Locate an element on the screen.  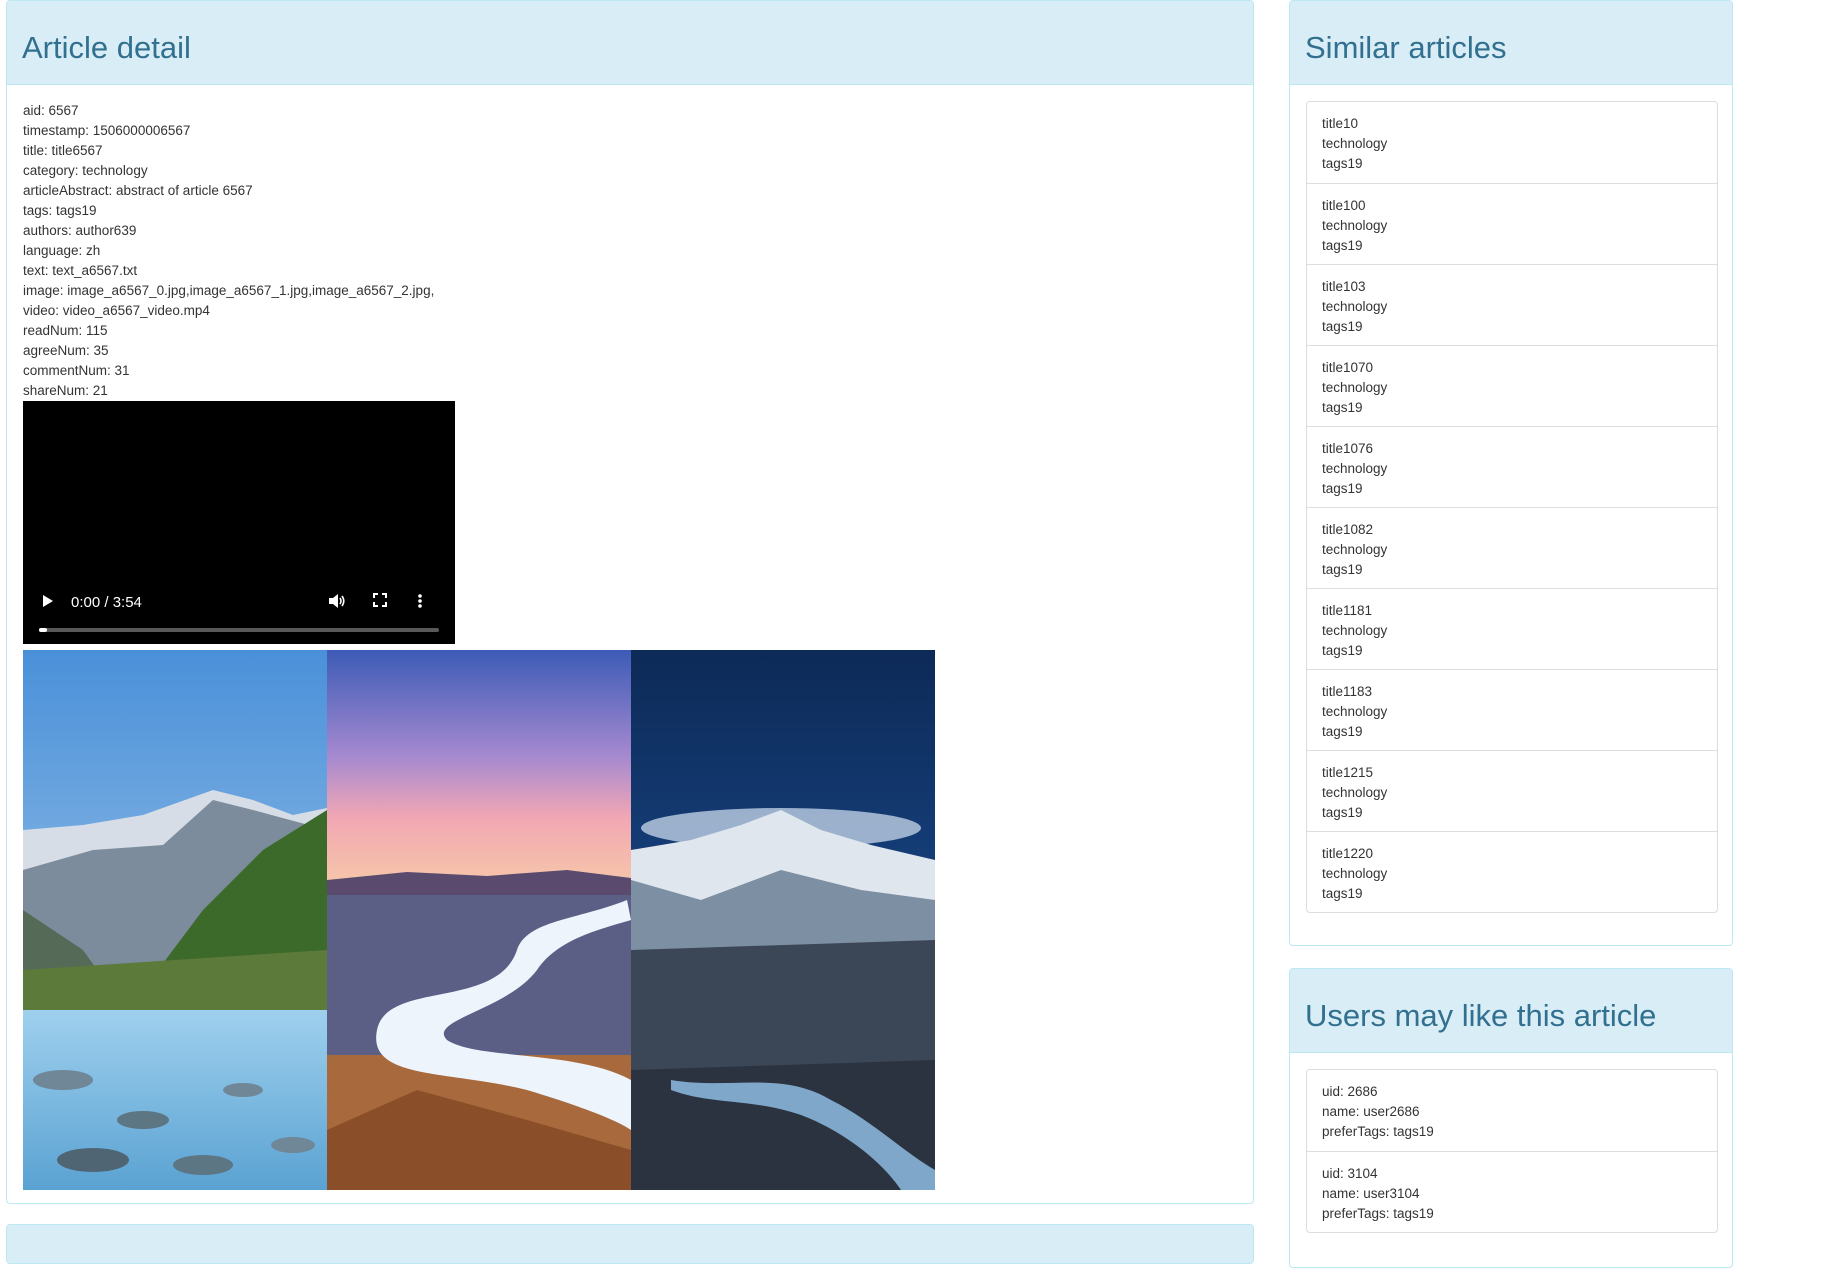
similar-article-item: title1215 technology tags19 is located at coordinates (1512, 790).